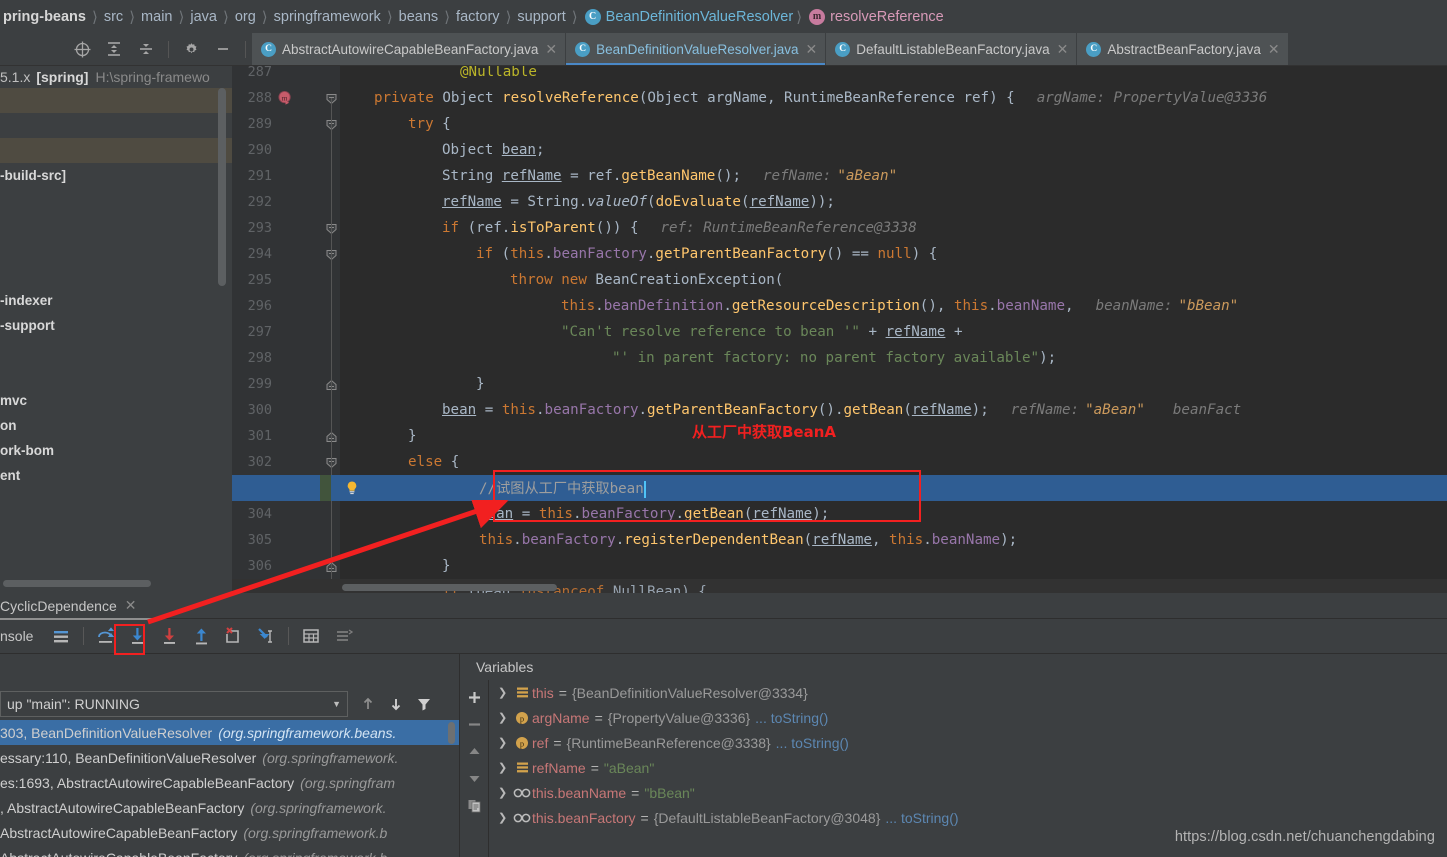 The width and height of the screenshot is (1447, 857). I want to click on project-tree-row: -indexer, so click(116, 300).